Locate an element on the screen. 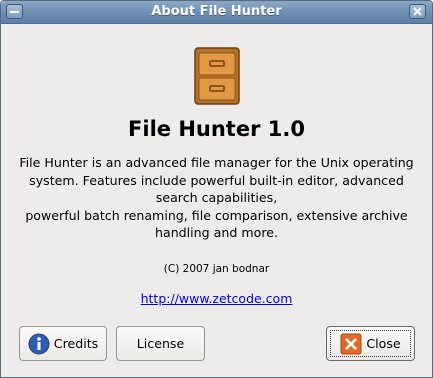 The width and height of the screenshot is (433, 378). close-button: Close is located at coordinates (370, 343).